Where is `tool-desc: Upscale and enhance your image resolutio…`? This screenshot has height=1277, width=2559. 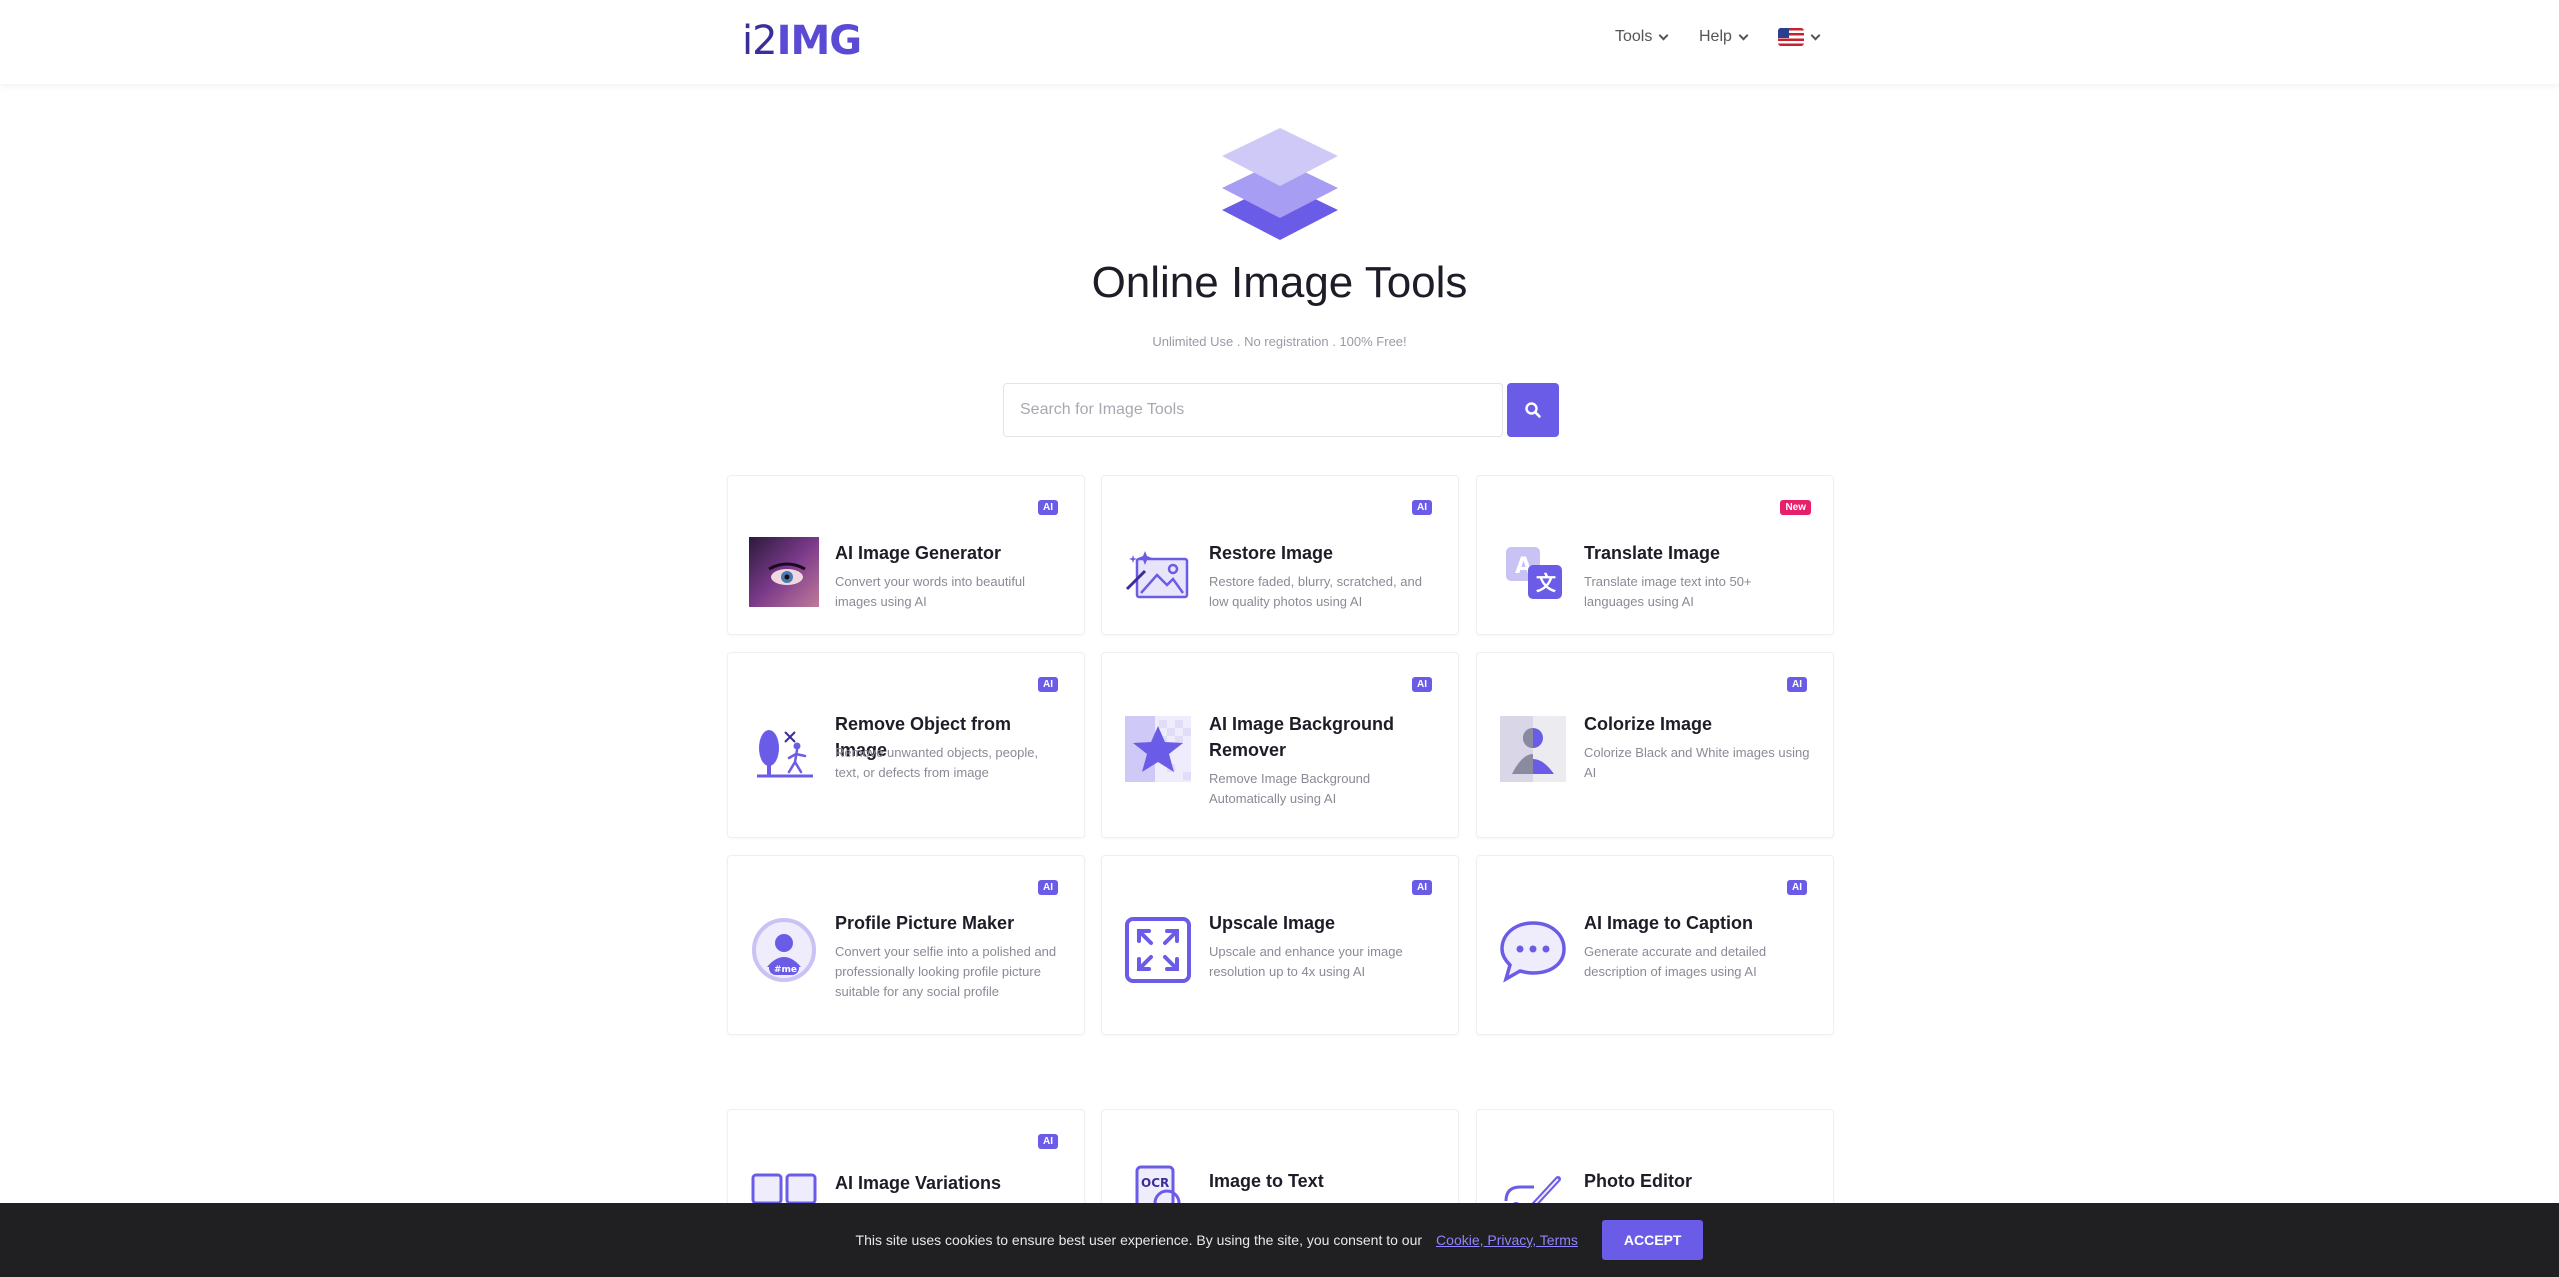
tool-desc: Upscale and enhance your image resolutio… is located at coordinates (1306, 961).